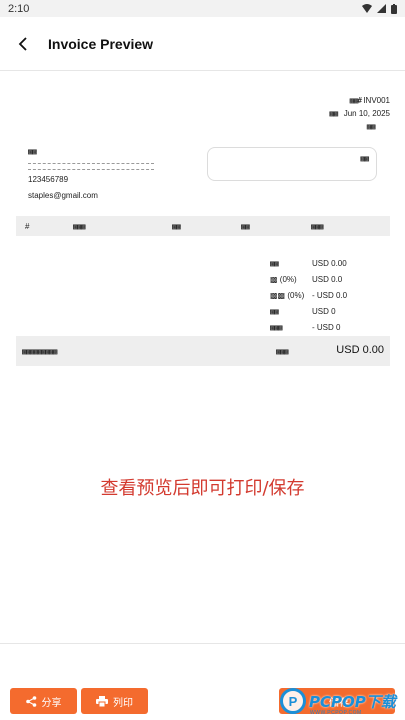 This screenshot has height=720, width=405. I want to click on grand-total-label: ▩▩▩, so click(282, 351).